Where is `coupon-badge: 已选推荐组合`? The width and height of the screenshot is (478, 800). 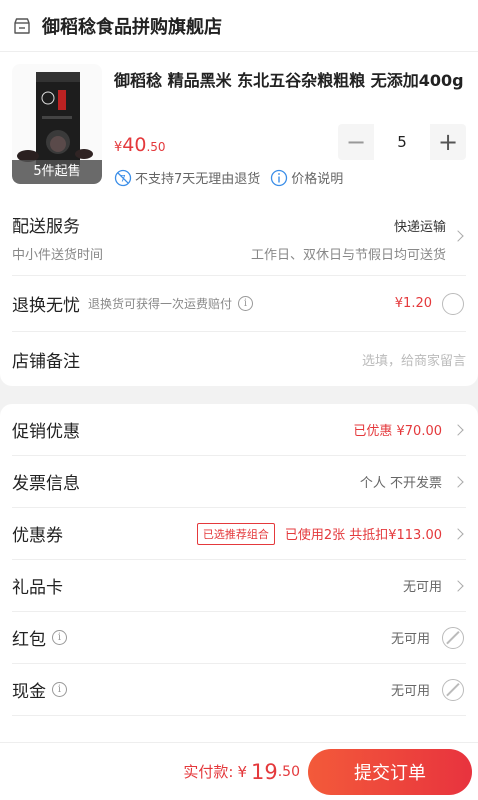
coupon-badge: 已选推荐组合 is located at coordinates (235, 533).